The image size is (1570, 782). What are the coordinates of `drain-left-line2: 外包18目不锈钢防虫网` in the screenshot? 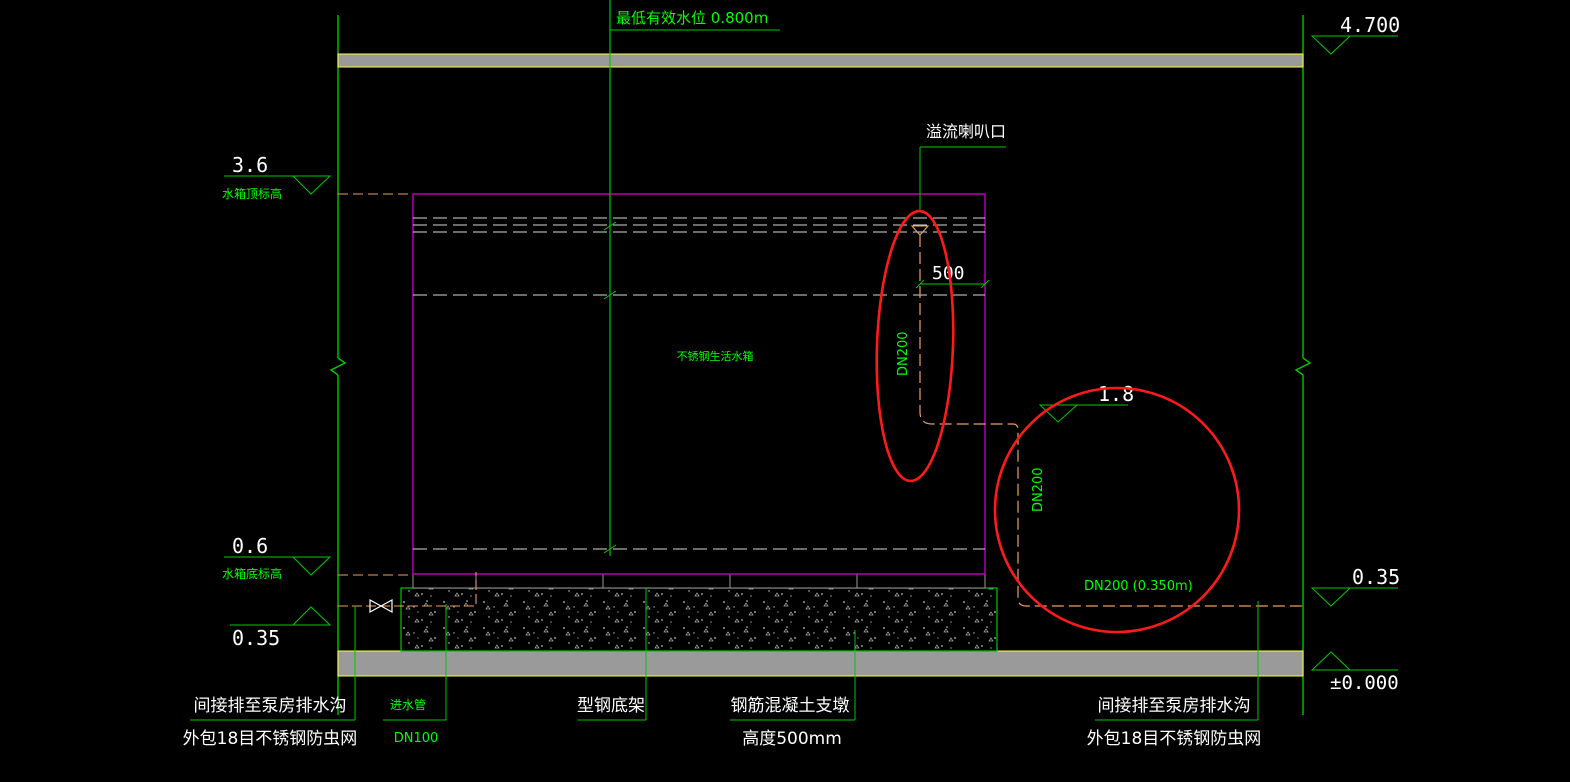 It's located at (270, 739).